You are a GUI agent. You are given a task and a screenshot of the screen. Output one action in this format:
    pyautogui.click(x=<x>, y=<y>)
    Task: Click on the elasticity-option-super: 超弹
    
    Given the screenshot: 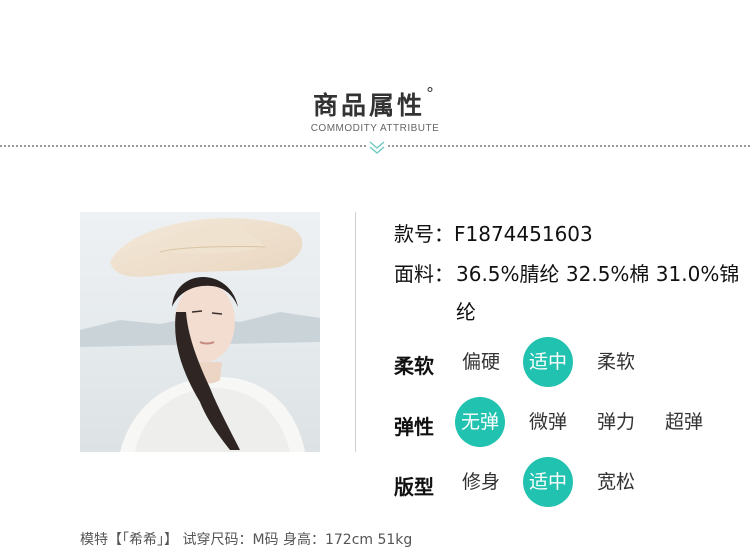 What is the action you would take?
    pyautogui.click(x=683, y=422)
    